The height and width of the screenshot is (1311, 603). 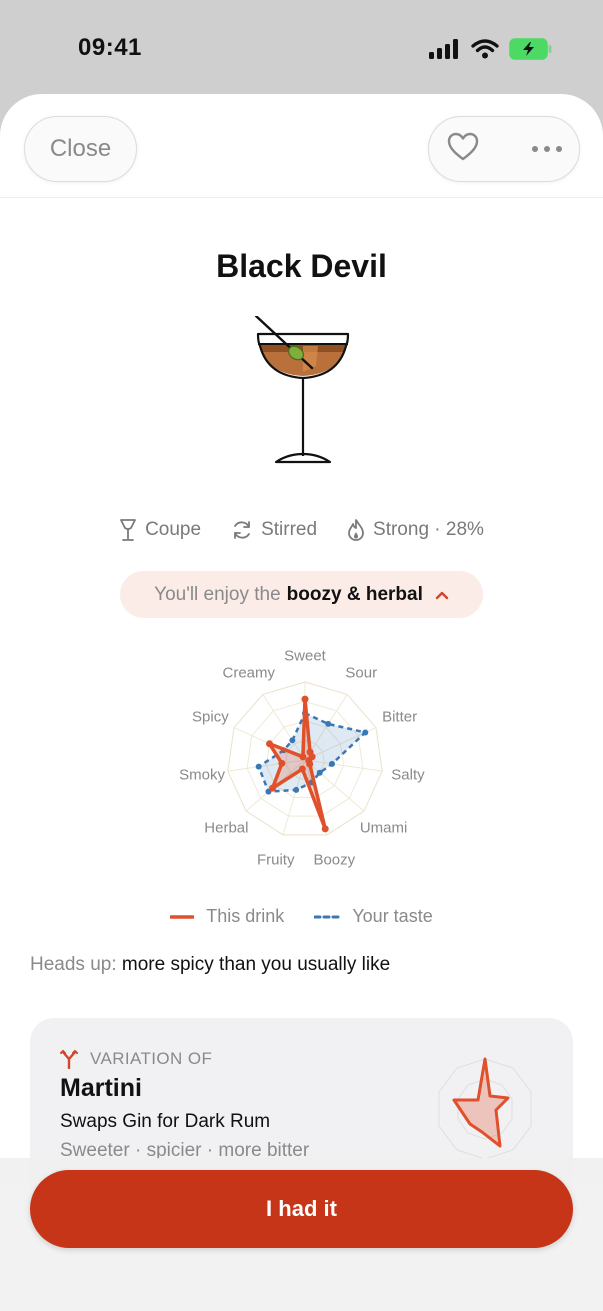 I want to click on taste-prefix: You'll enjoy the, so click(x=217, y=594).